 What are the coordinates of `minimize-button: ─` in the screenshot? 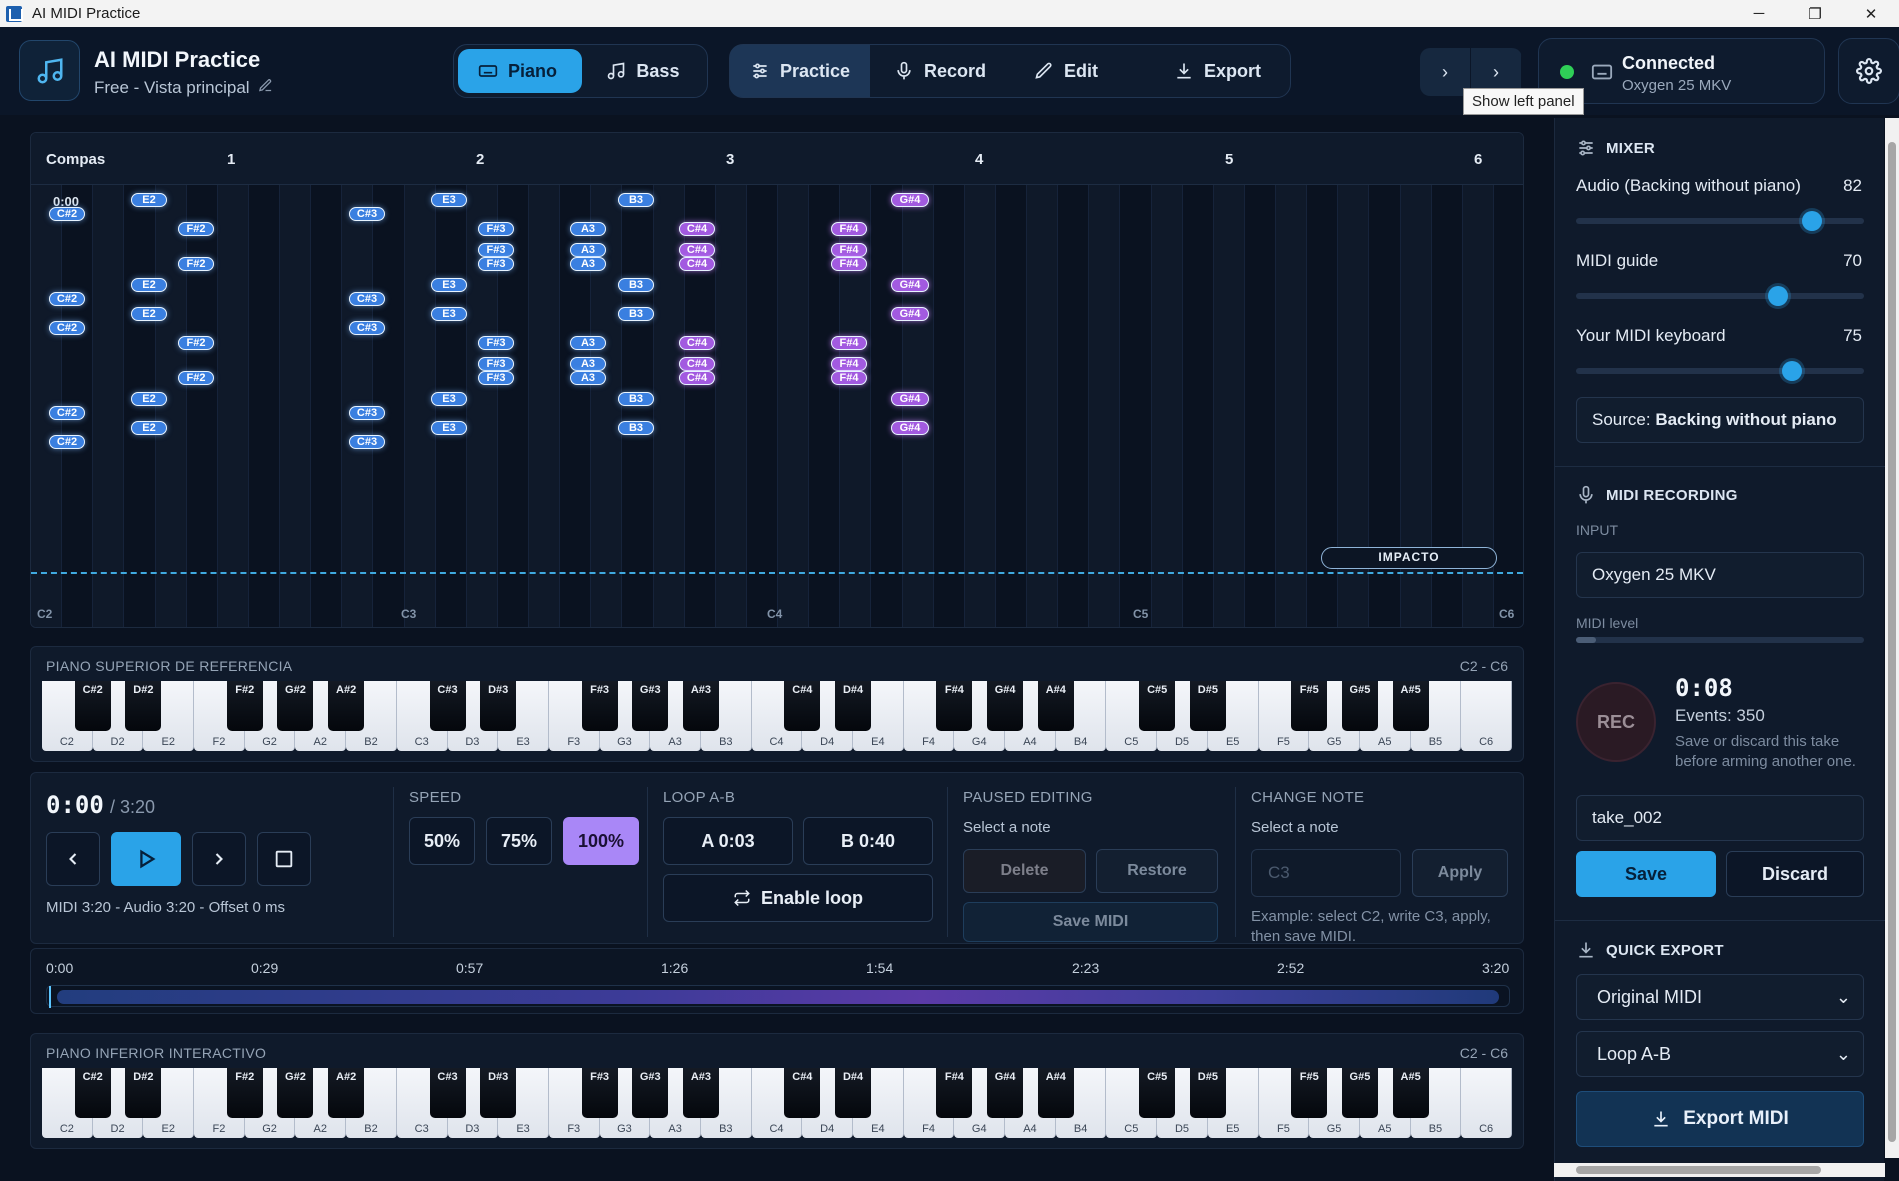 It's located at (1759, 13).